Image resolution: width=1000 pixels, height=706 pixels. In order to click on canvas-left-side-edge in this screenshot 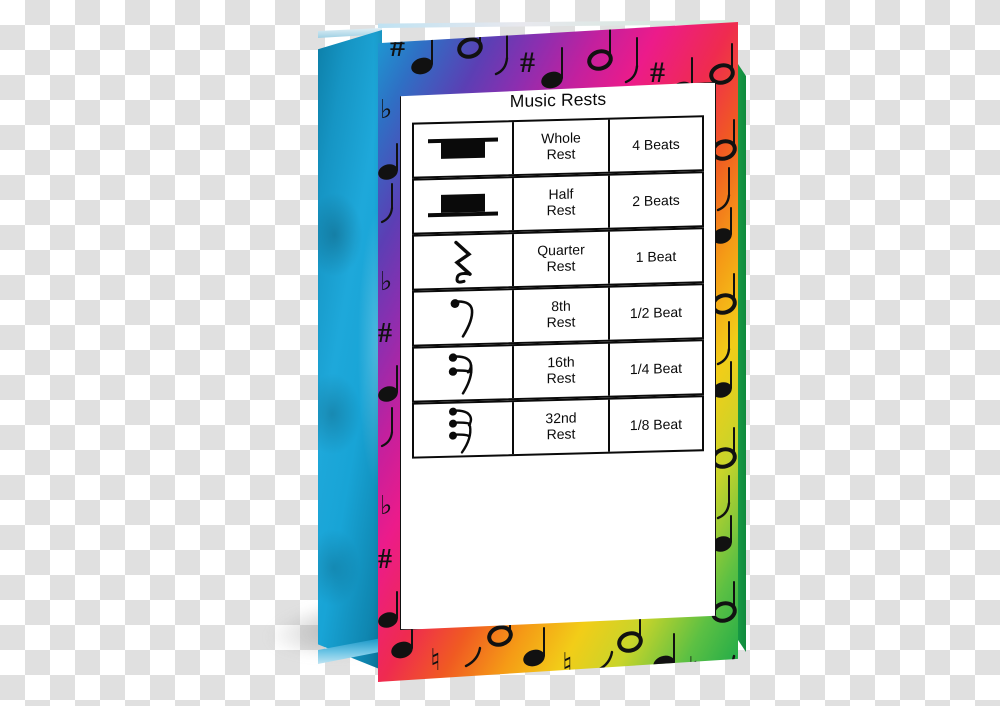, I will do `click(350, 350)`.